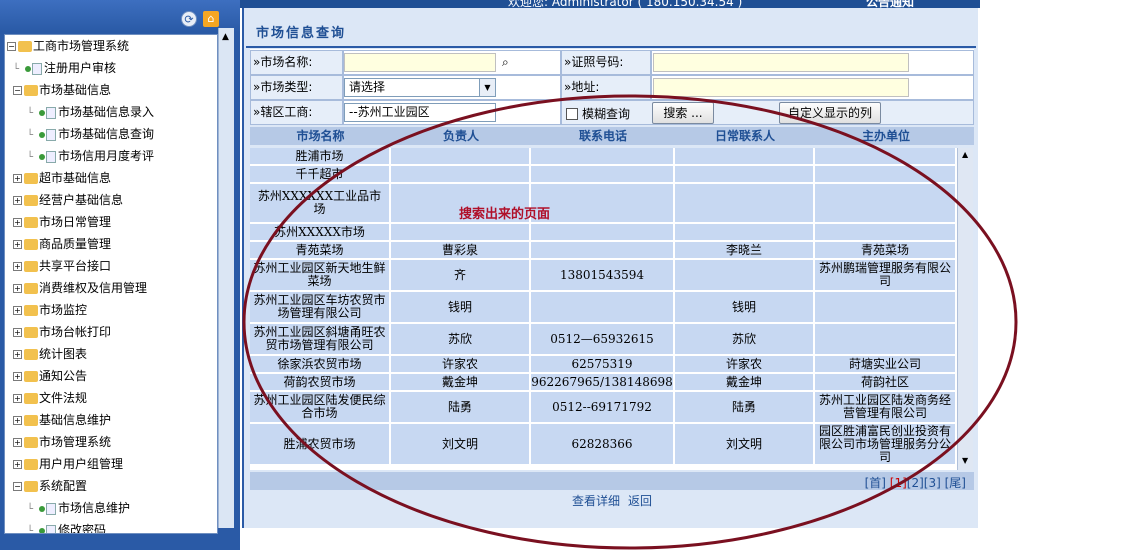 The width and height of the screenshot is (1130, 550). What do you see at coordinates (603, 157) in the screenshot?
I see `table-row: 胜浦市场` at bounding box center [603, 157].